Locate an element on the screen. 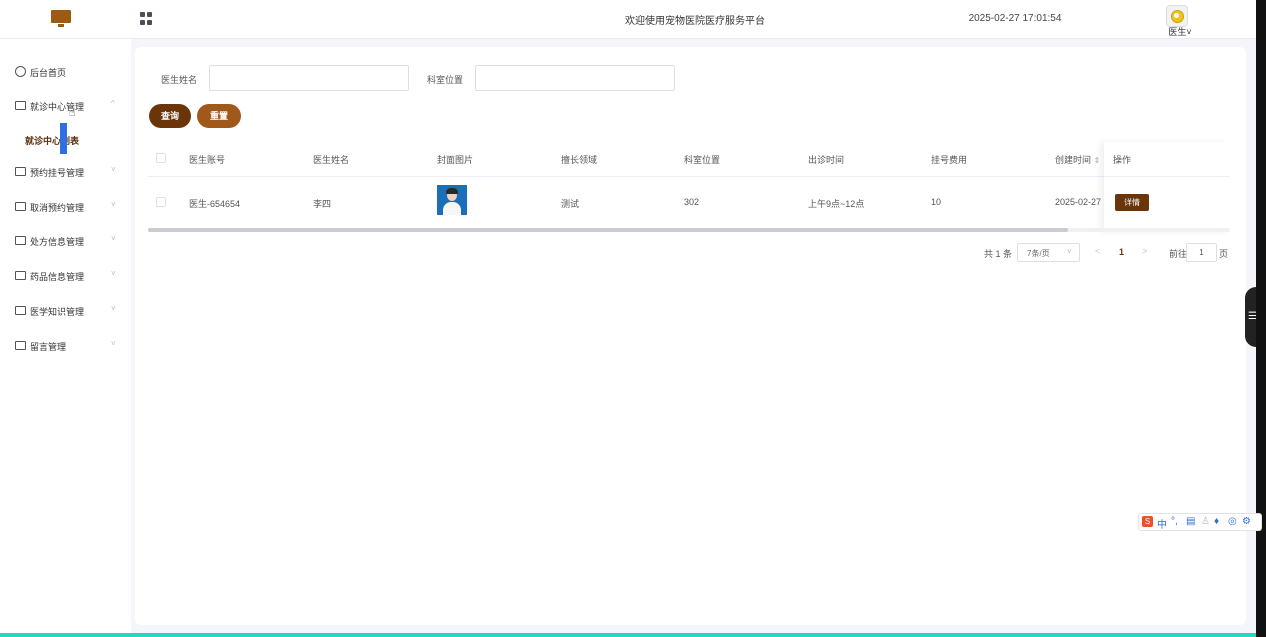  doctor-name-input is located at coordinates (309, 78).